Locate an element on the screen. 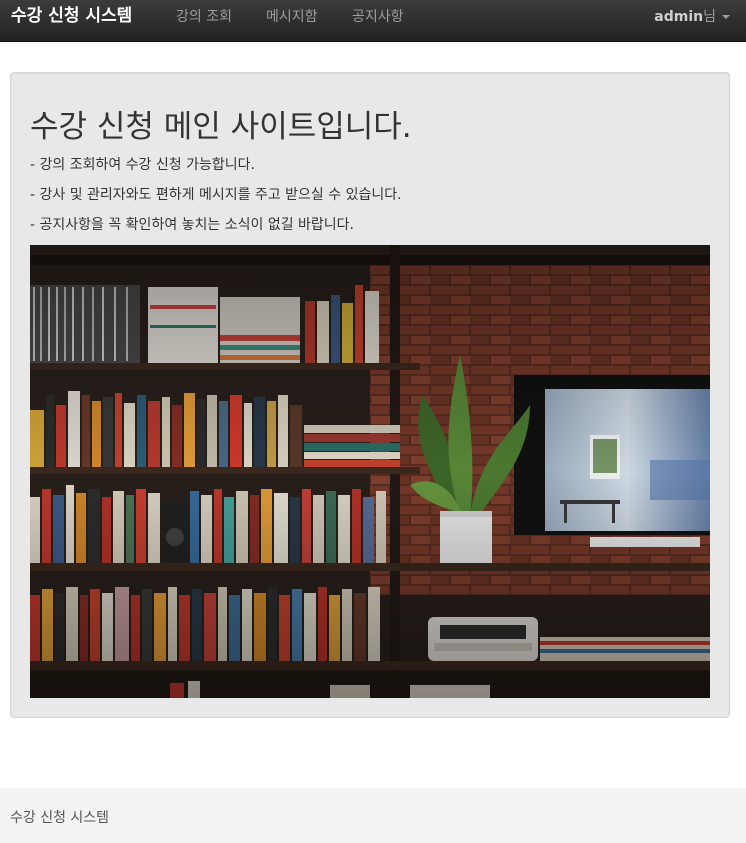  page-footer: 수강 신청 시스템 is located at coordinates (373, 815).